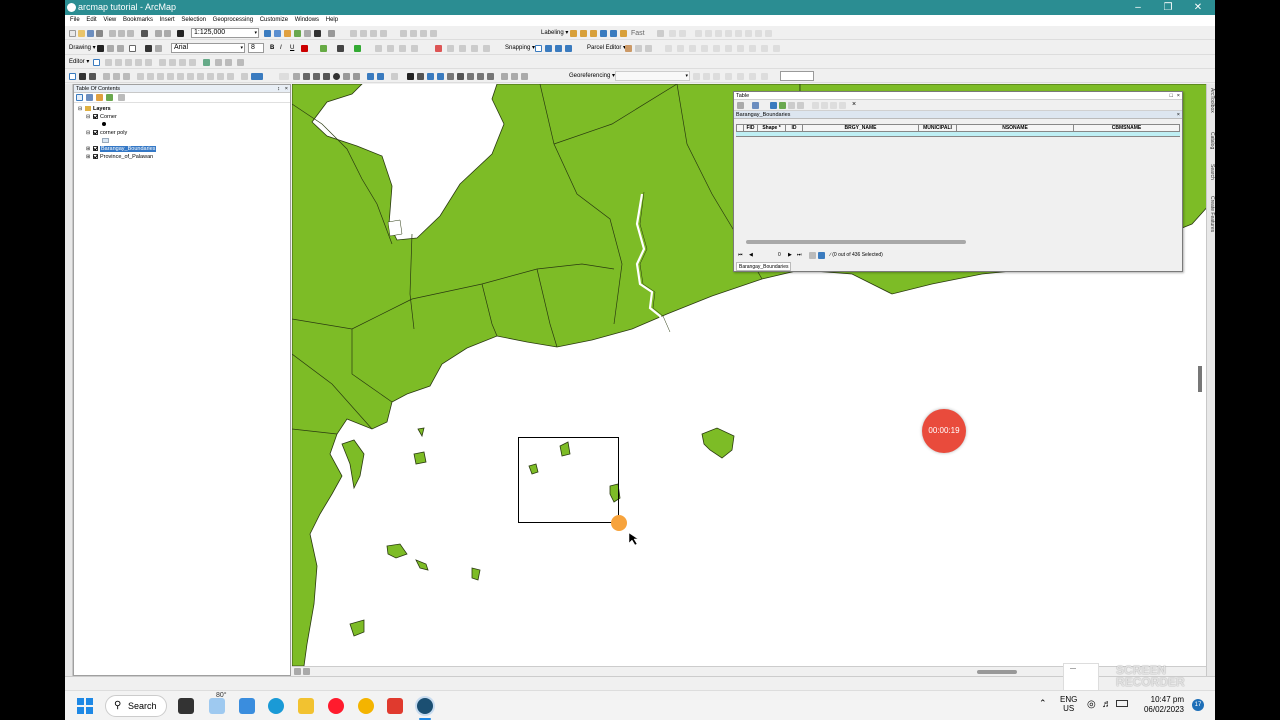 The image size is (1280, 720). What do you see at coordinates (450, 48) in the screenshot?
I see `toolbar-icon-p` at bounding box center [450, 48].